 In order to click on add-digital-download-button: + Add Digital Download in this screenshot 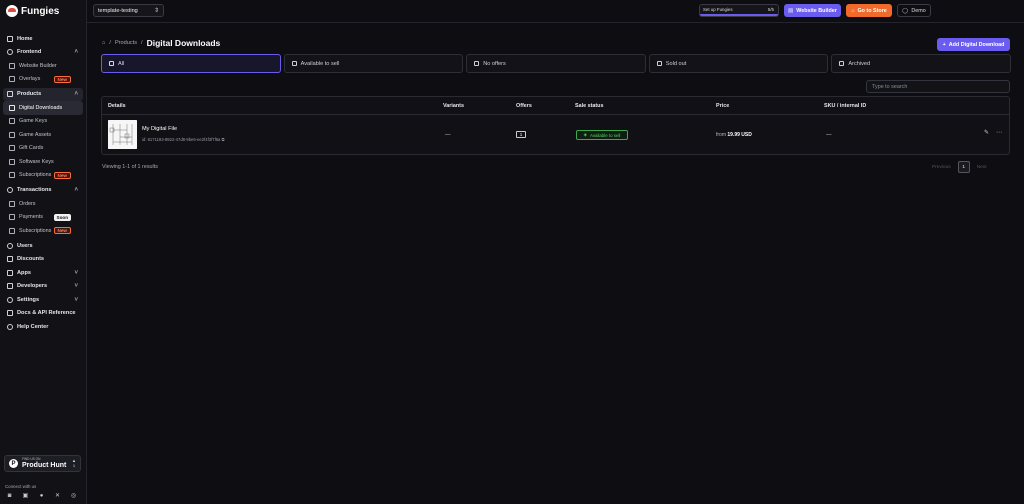, I will do `click(973, 44)`.